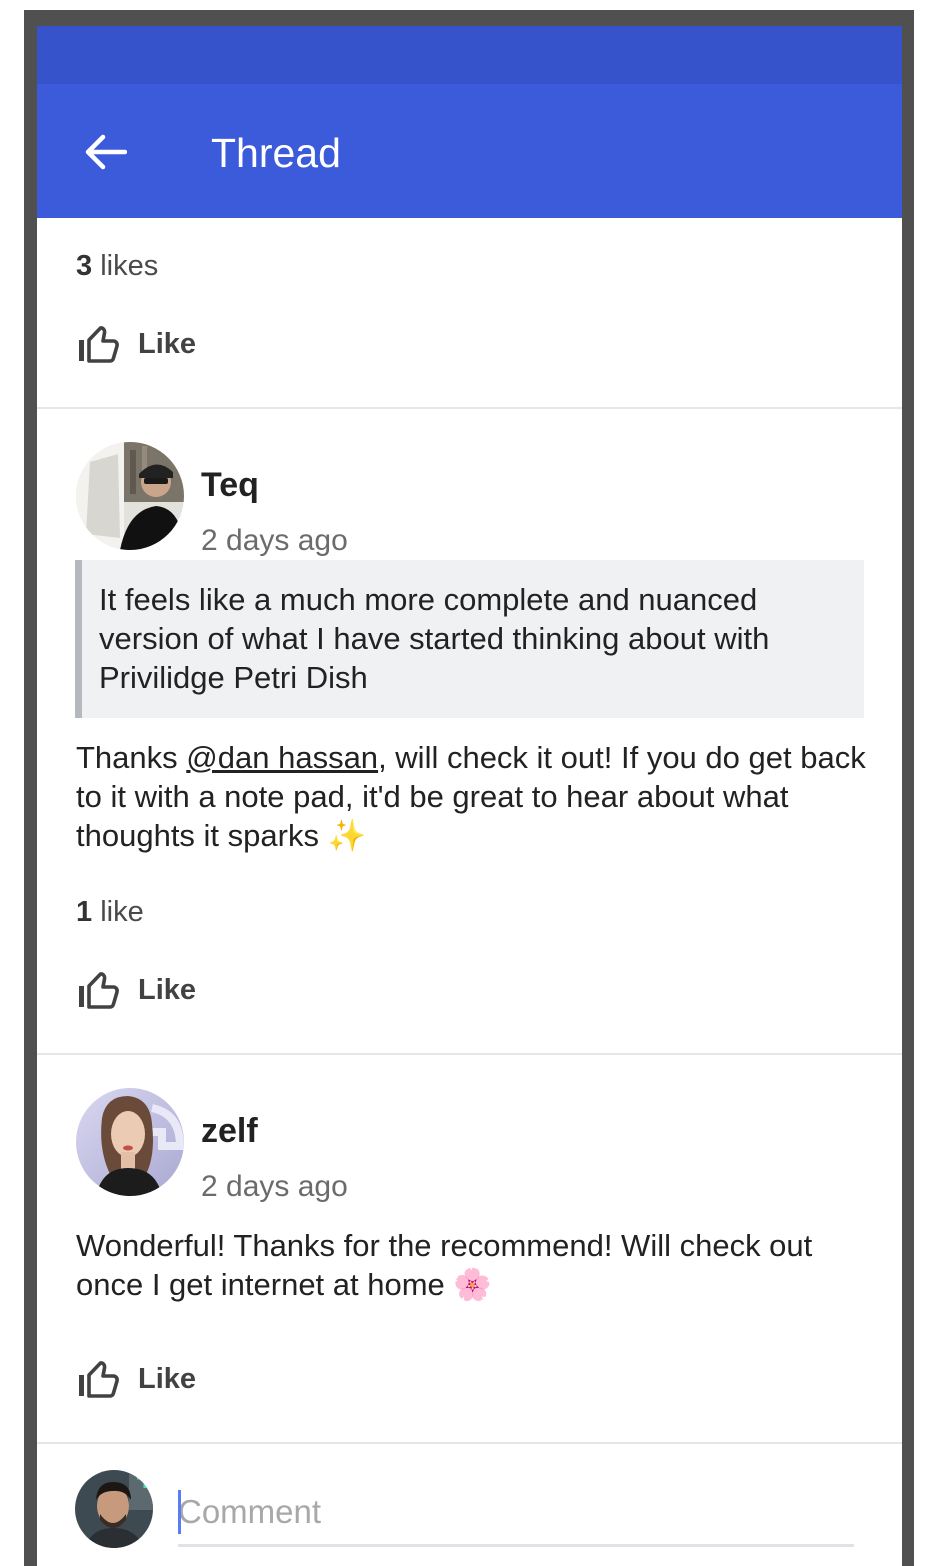 This screenshot has height=1566, width=926. I want to click on post-like-button: Like, so click(136, 344).